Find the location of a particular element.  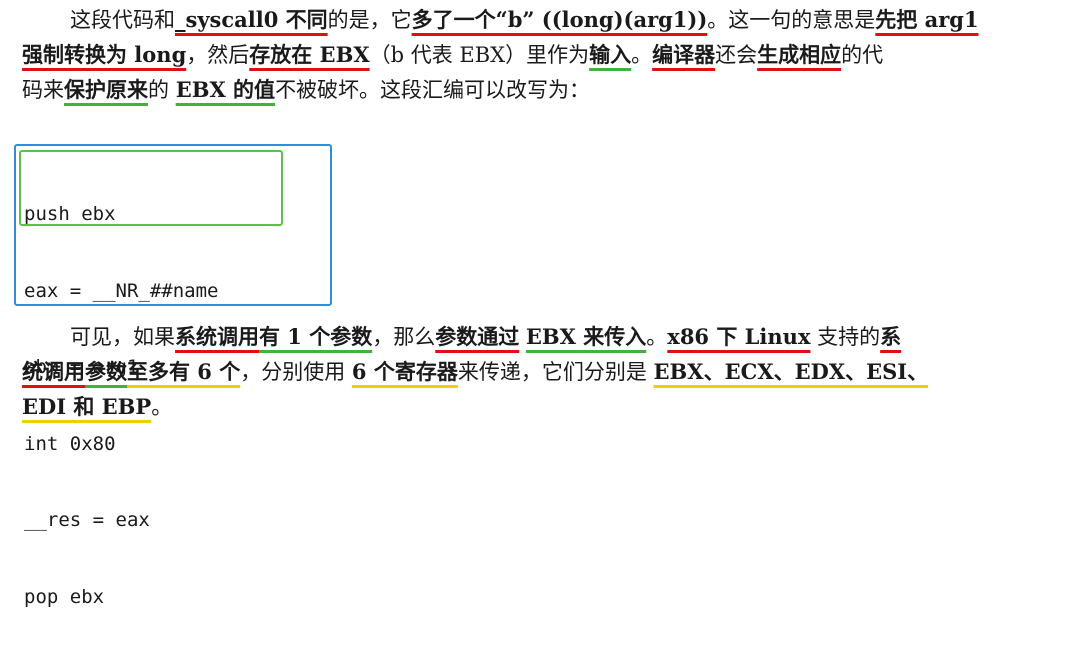

text-run: ，然后 is located at coordinates (218, 55).